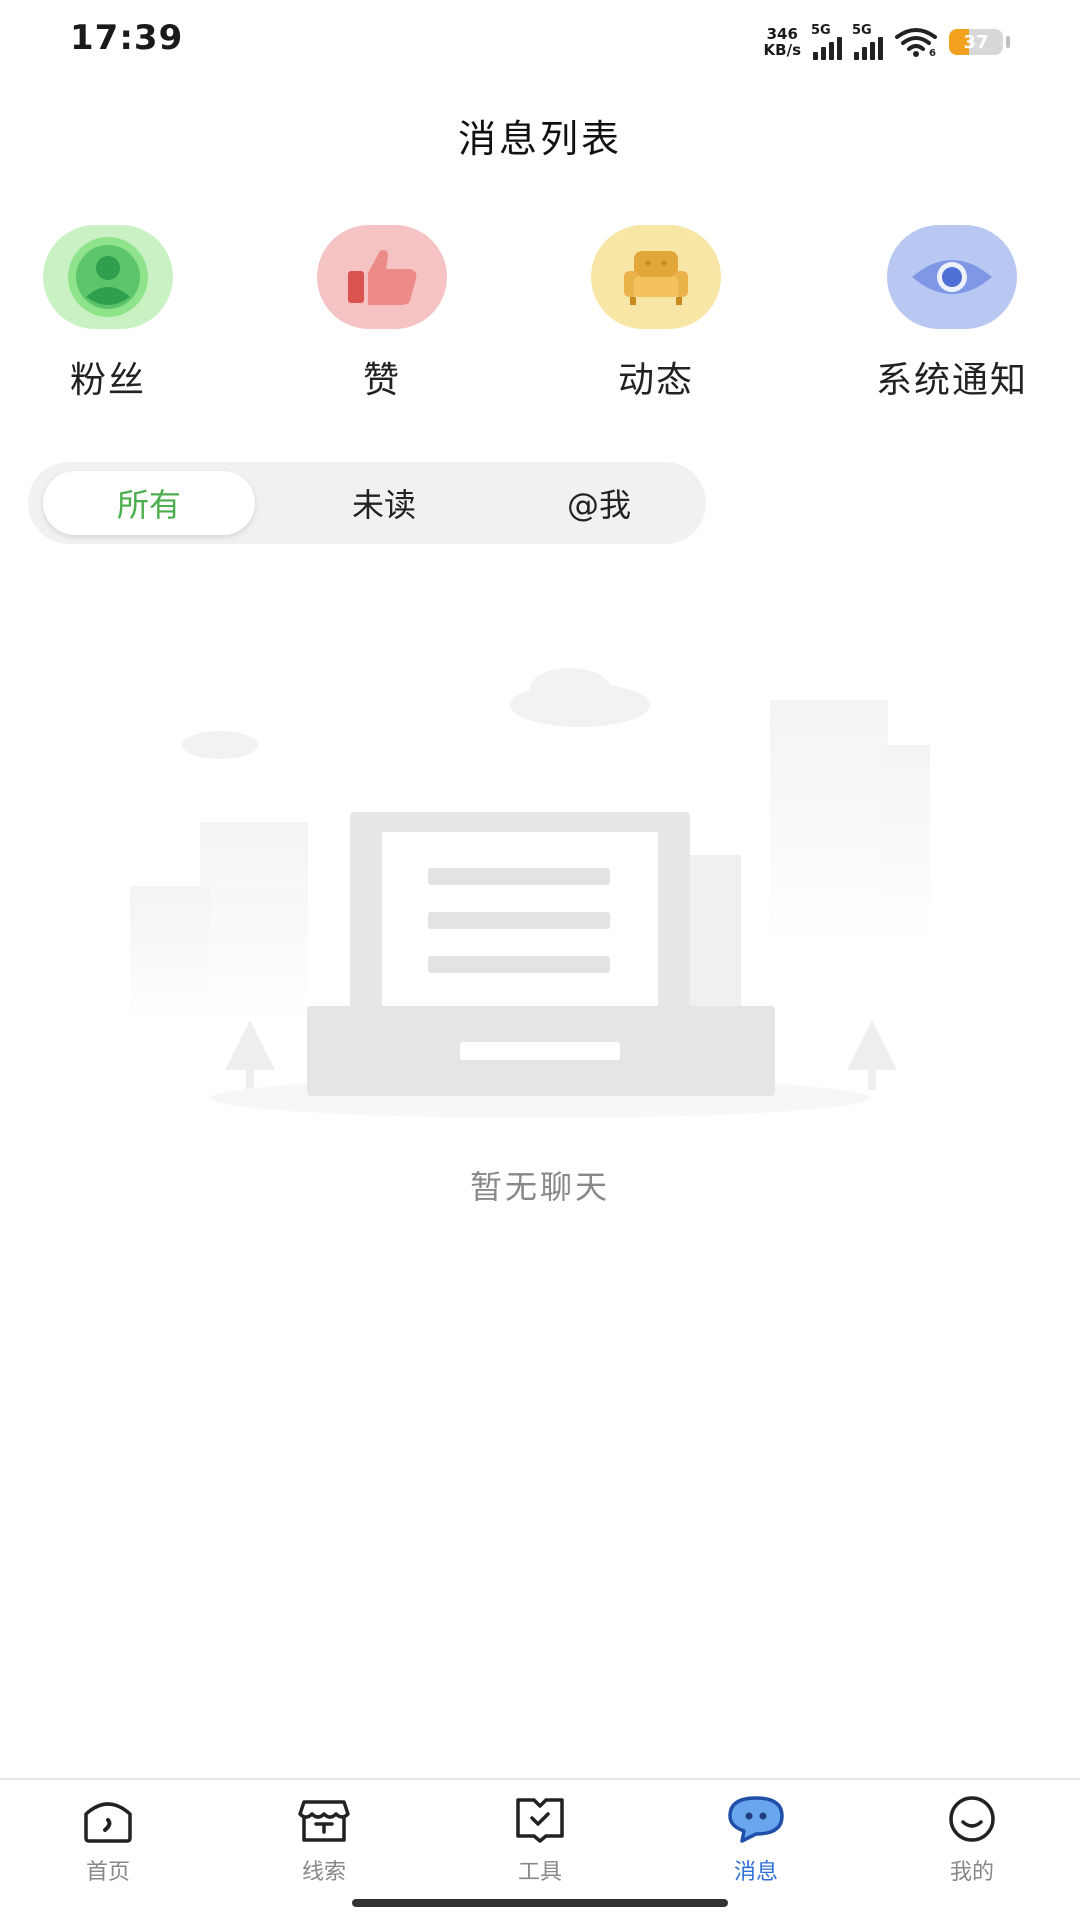 Image resolution: width=1080 pixels, height=1920 pixels. I want to click on category-fans: 粉丝, so click(108, 314).